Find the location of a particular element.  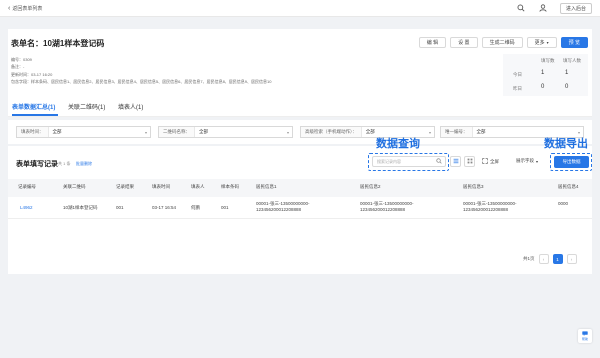

back-label: 返回表单列表 is located at coordinates (27, 8).